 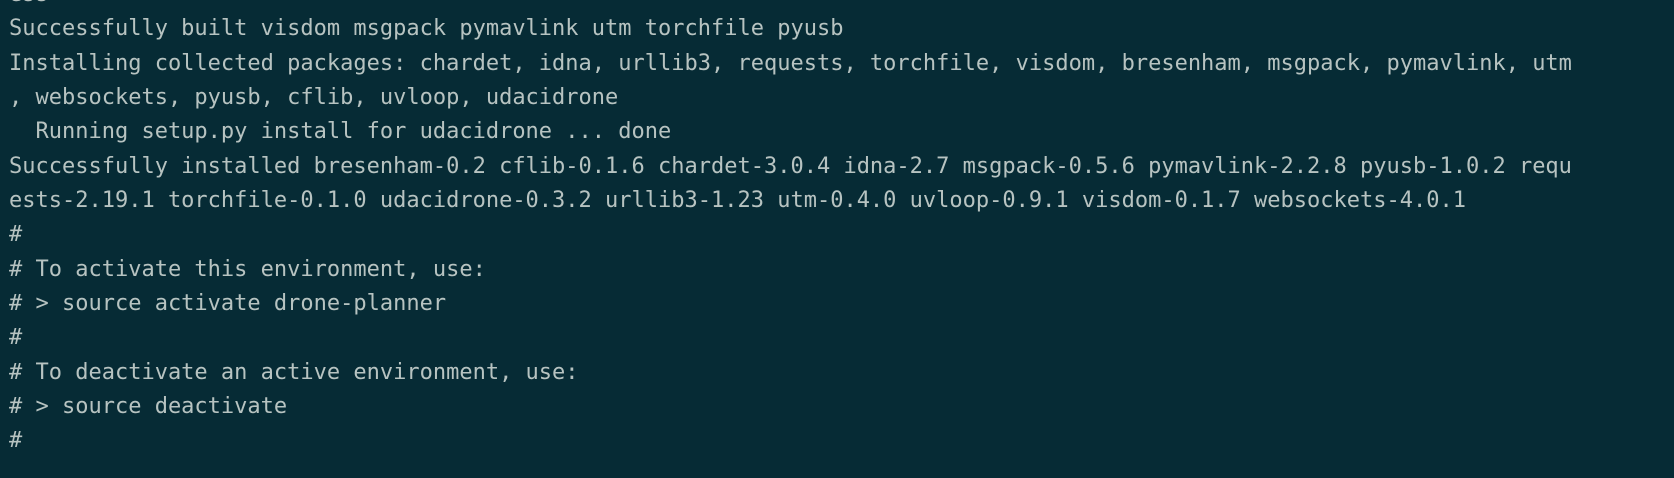 What do you see at coordinates (247, 269) in the screenshot?
I see `terminal-line: # To activate this environment, use:` at bounding box center [247, 269].